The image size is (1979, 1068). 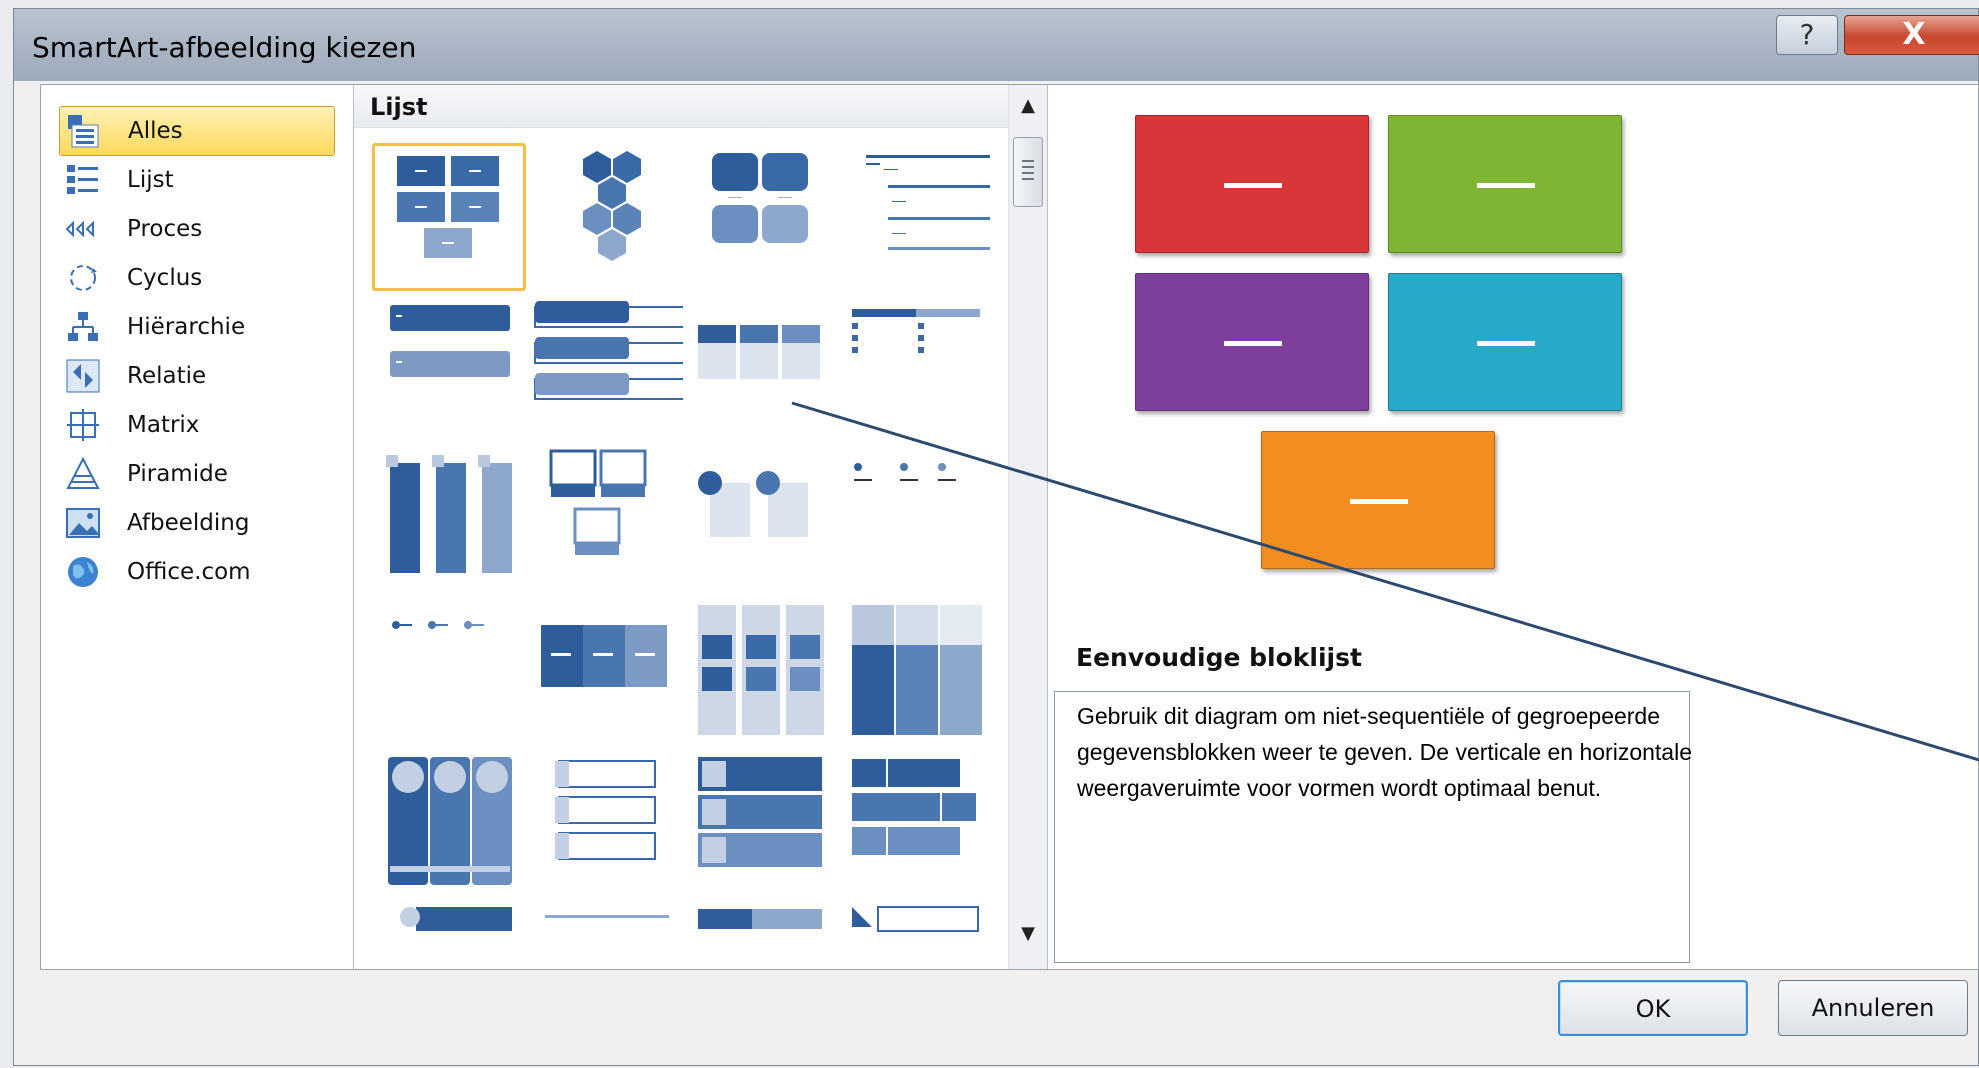 What do you see at coordinates (1252, 342) in the screenshot?
I see `preview-block-purple` at bounding box center [1252, 342].